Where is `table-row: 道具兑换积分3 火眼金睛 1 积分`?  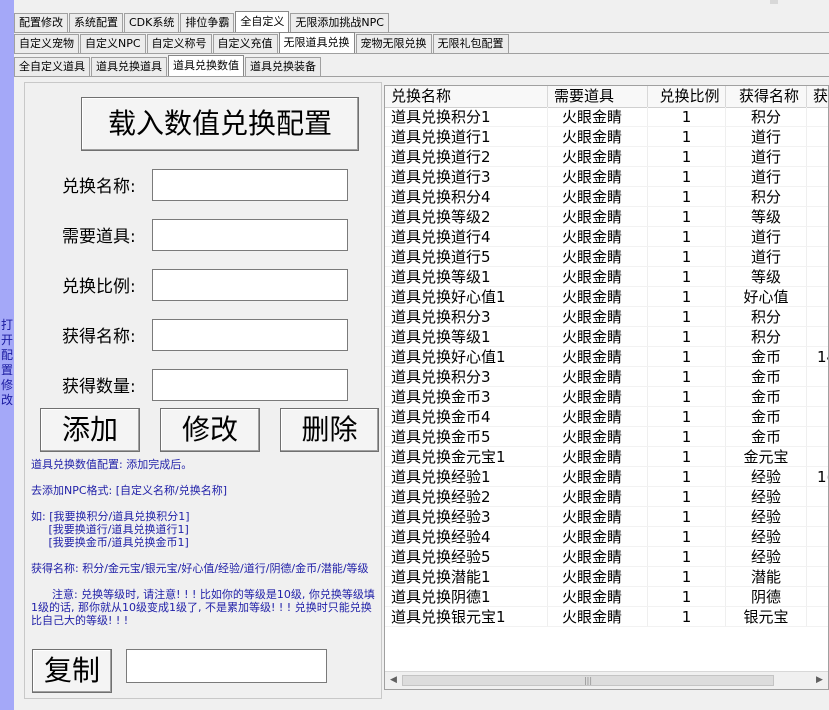 table-row: 道具兑换积分3 火眼金睛 1 积分 is located at coordinates (606, 317).